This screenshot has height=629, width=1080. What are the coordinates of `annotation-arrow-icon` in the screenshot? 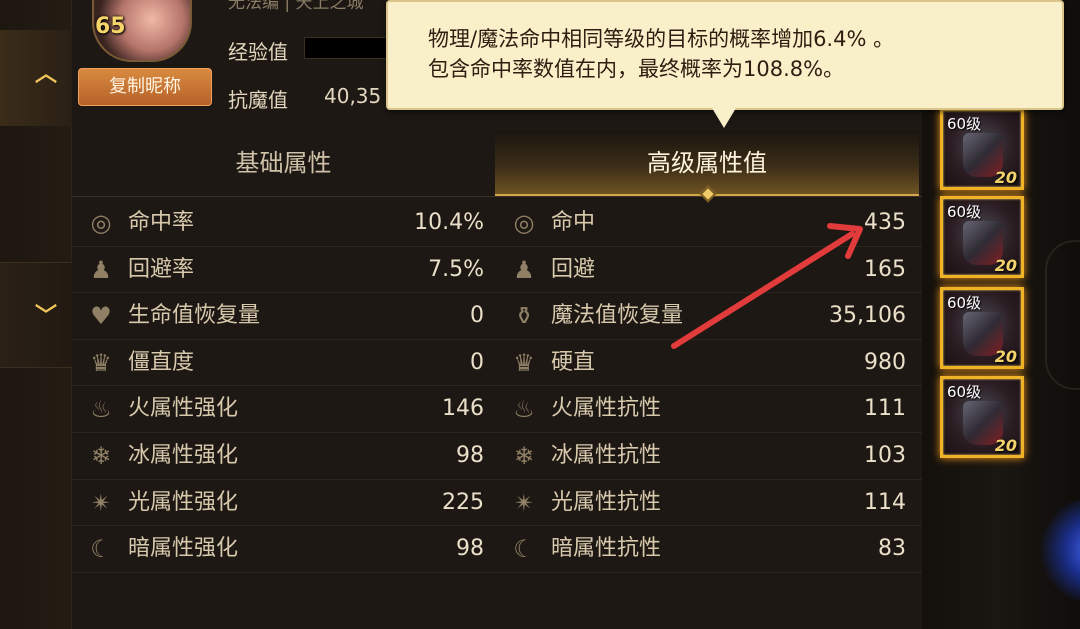 It's located at (767, 286).